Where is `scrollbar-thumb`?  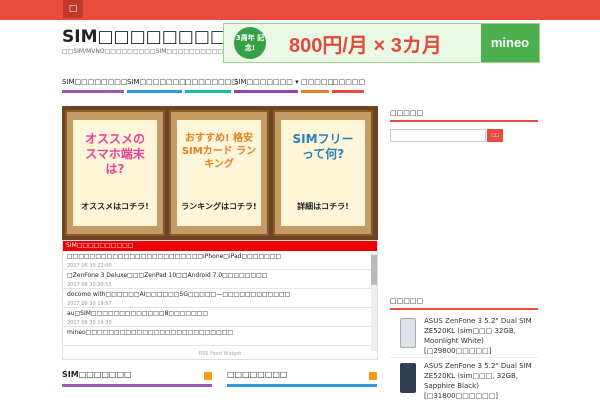
scrollbar-thumb is located at coordinates (374, 270).